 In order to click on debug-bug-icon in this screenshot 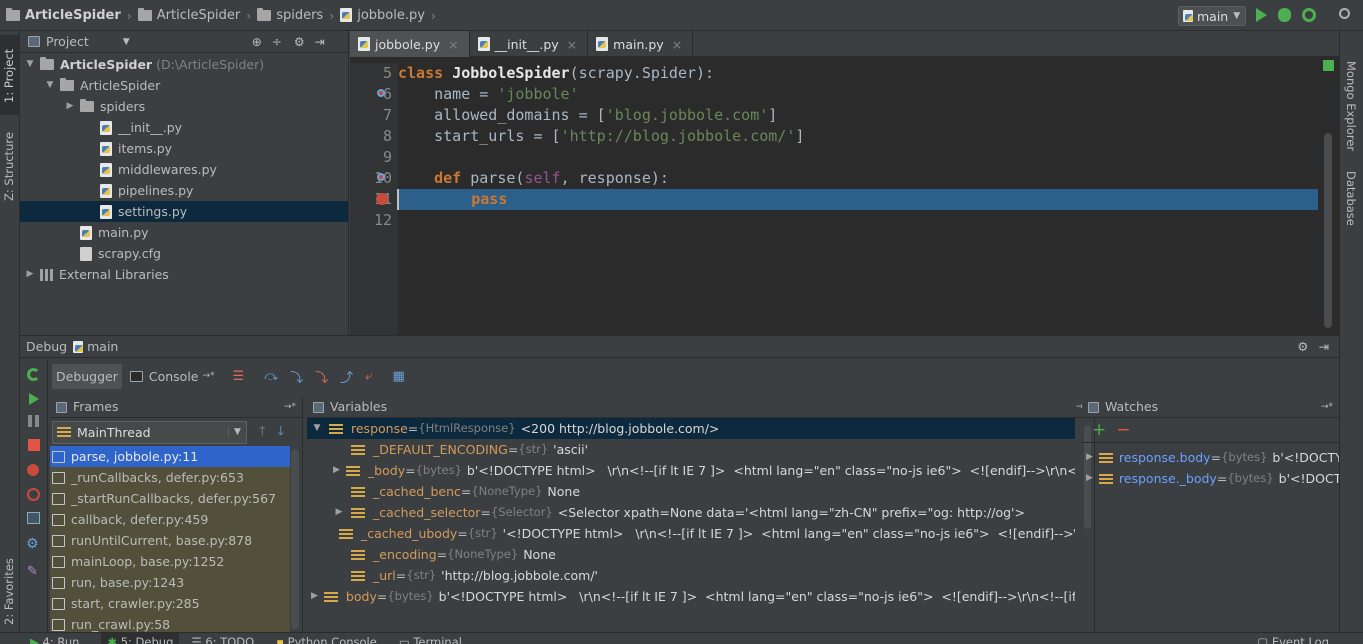, I will do `click(1284, 15)`.